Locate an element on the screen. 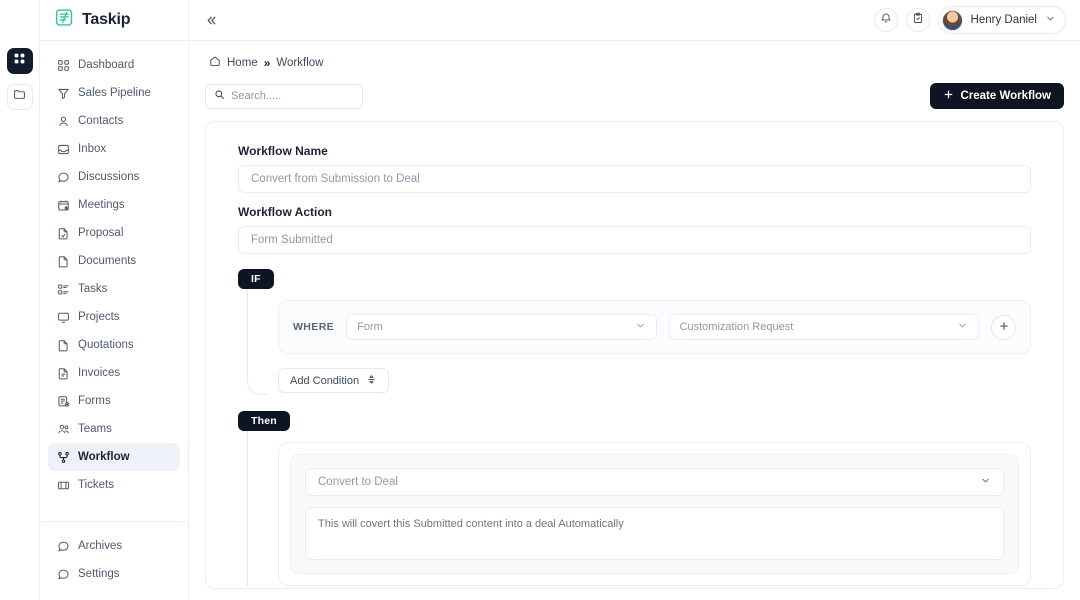  sidebar-item-label: Tasks is located at coordinates (93, 289).